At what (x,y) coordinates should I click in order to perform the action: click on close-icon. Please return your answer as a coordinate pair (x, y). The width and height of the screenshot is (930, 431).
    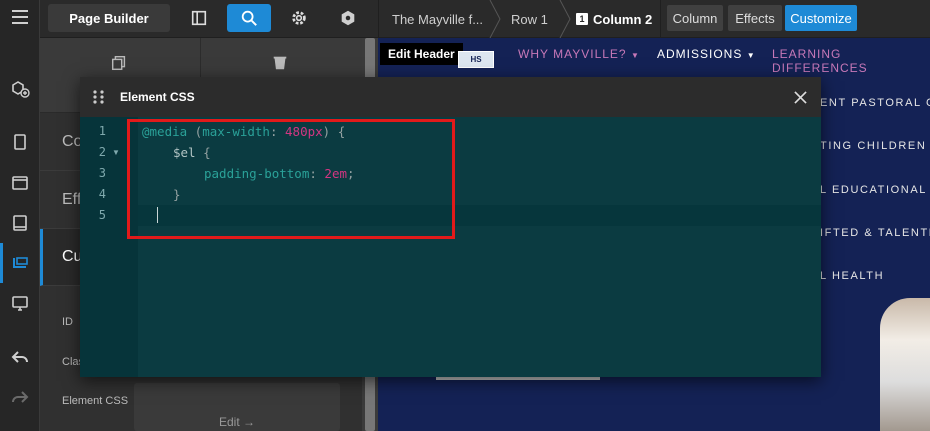
    Looking at the image, I should click on (800, 97).